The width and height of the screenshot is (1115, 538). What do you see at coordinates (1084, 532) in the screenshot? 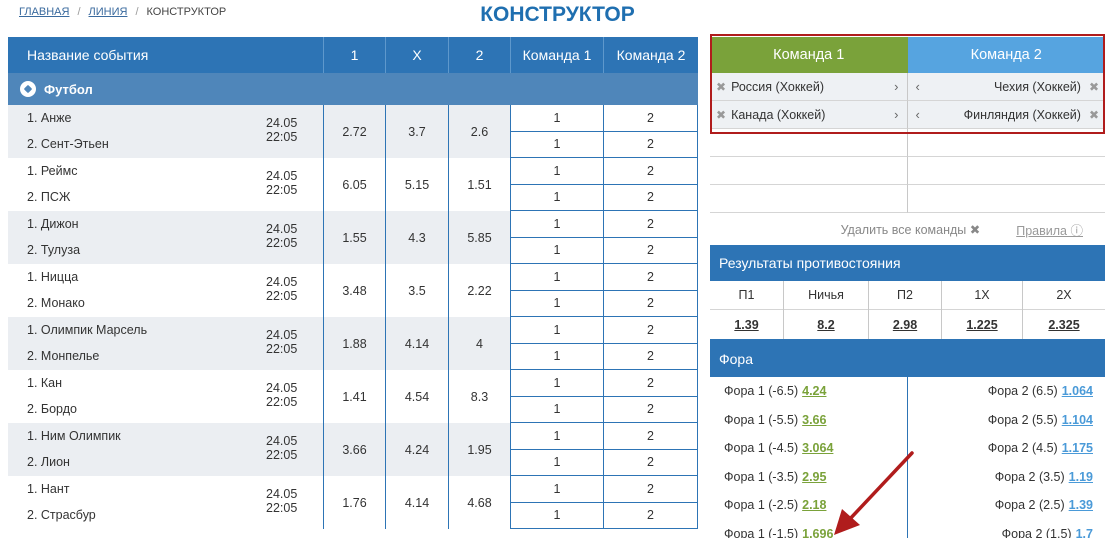
I see `fora-odds-link: 1.7` at bounding box center [1084, 532].